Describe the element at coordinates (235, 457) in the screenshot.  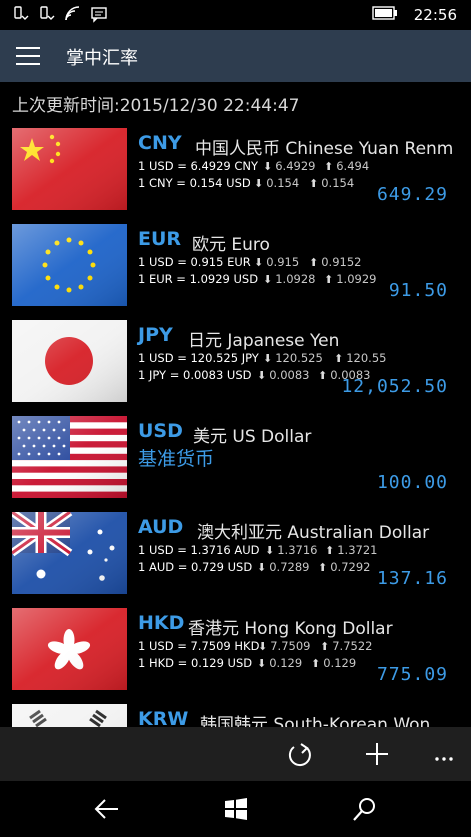
I see `currency-row-usd: USD 美元 US Dollar 基准货币 100.00` at that location.